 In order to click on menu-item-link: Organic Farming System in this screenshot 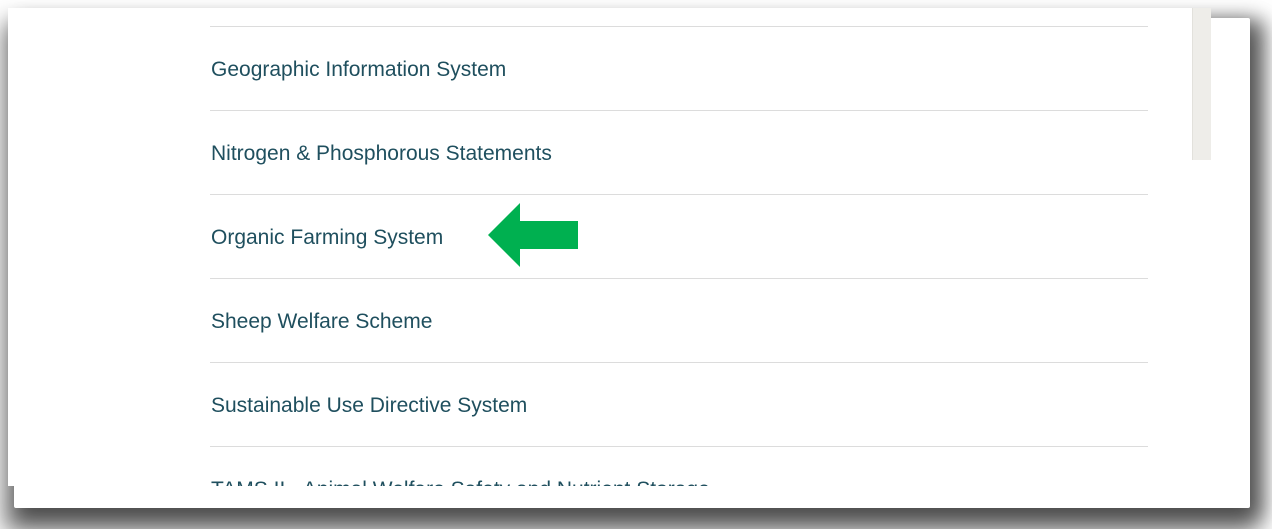, I will do `click(327, 238)`.